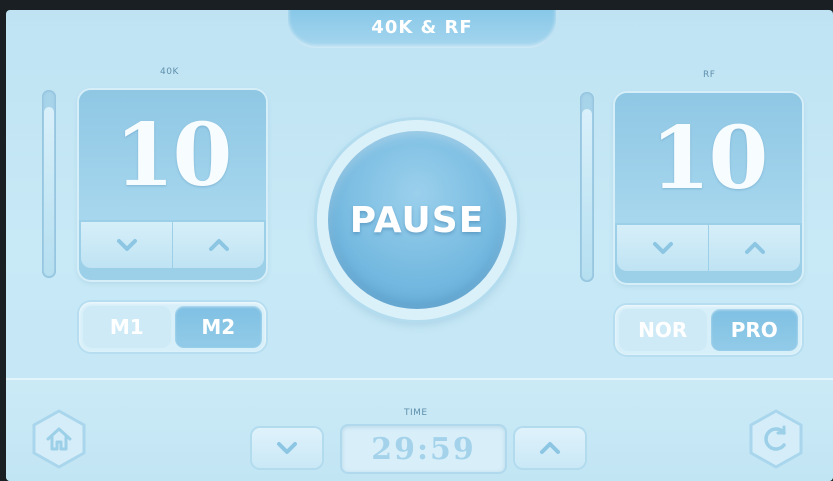  I want to click on left-value-display: 10, so click(172, 155).